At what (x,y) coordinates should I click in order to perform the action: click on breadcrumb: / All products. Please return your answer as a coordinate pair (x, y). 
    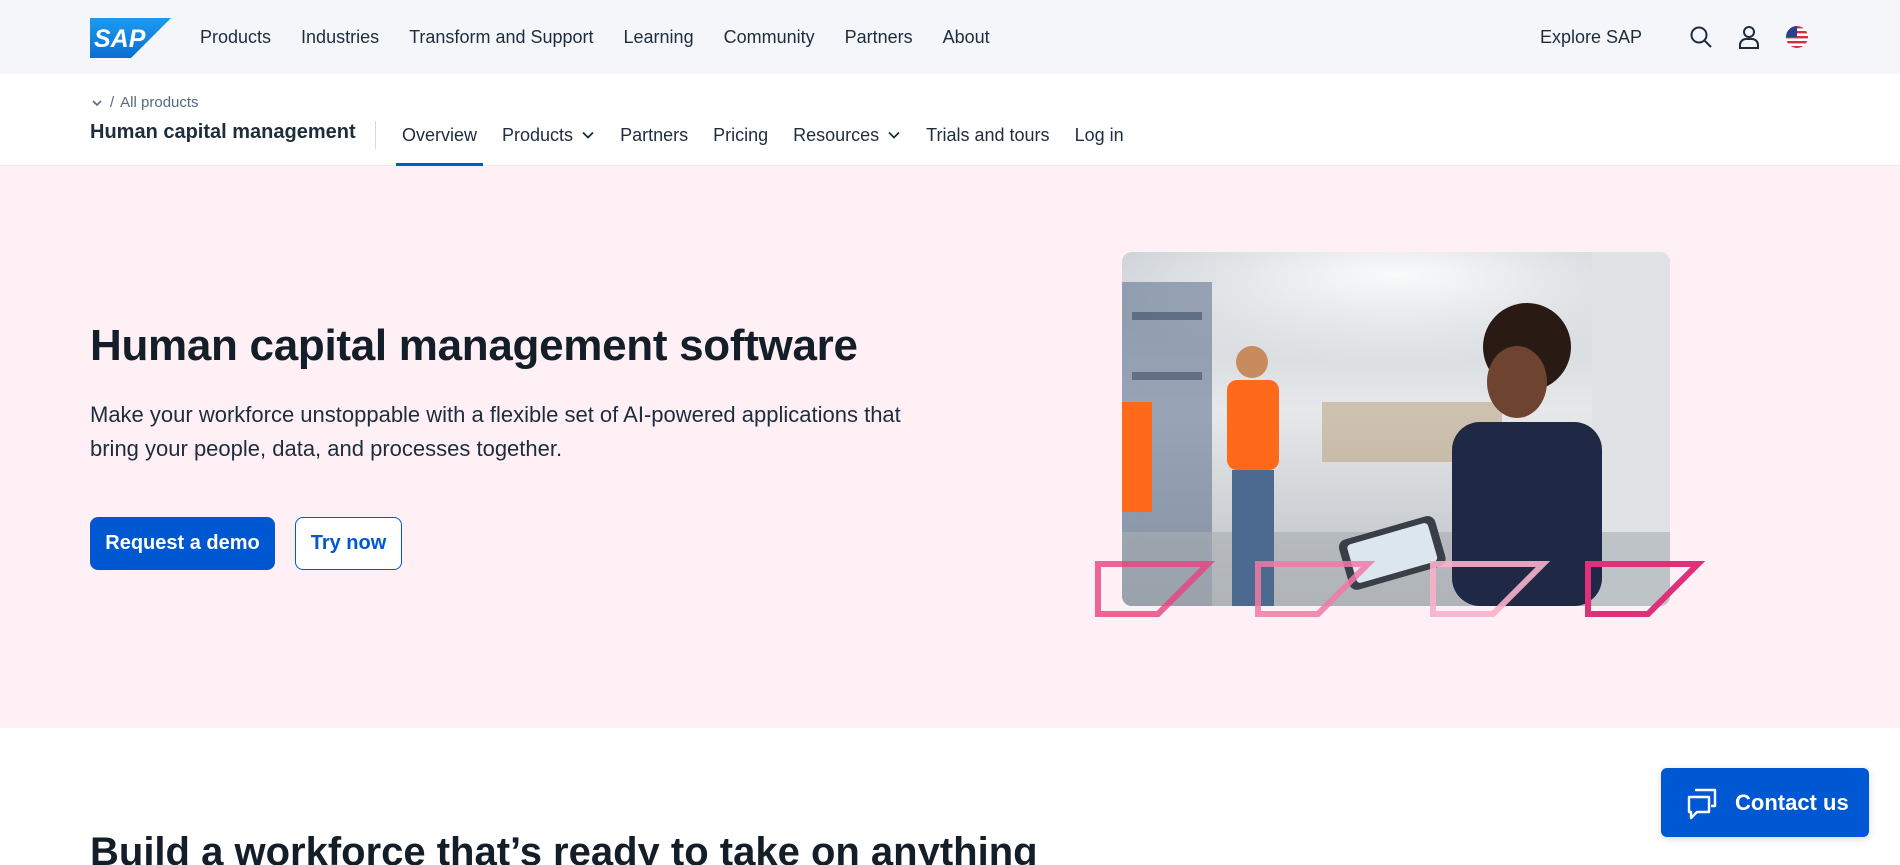
    Looking at the image, I should click on (144, 102).